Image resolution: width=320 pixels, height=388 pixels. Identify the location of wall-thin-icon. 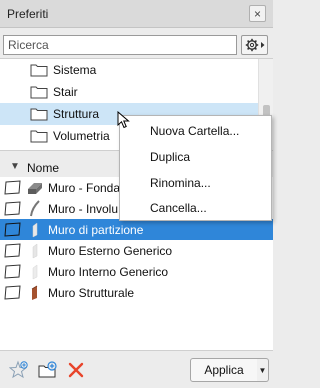
(35, 230).